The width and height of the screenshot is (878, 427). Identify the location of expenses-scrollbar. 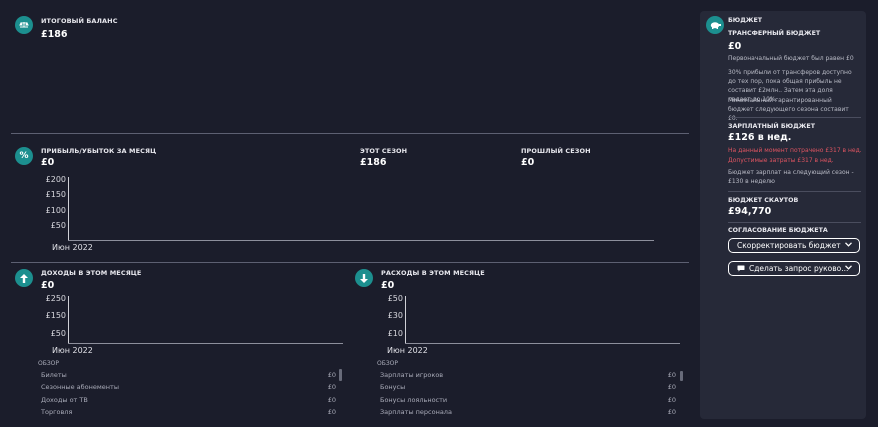
(681, 376).